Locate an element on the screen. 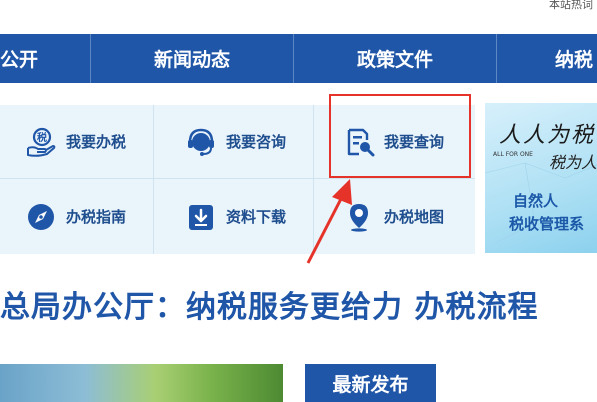  headline-link: 总局办公厅：纳税服务更给力 办税流程 is located at coordinates (269, 304).